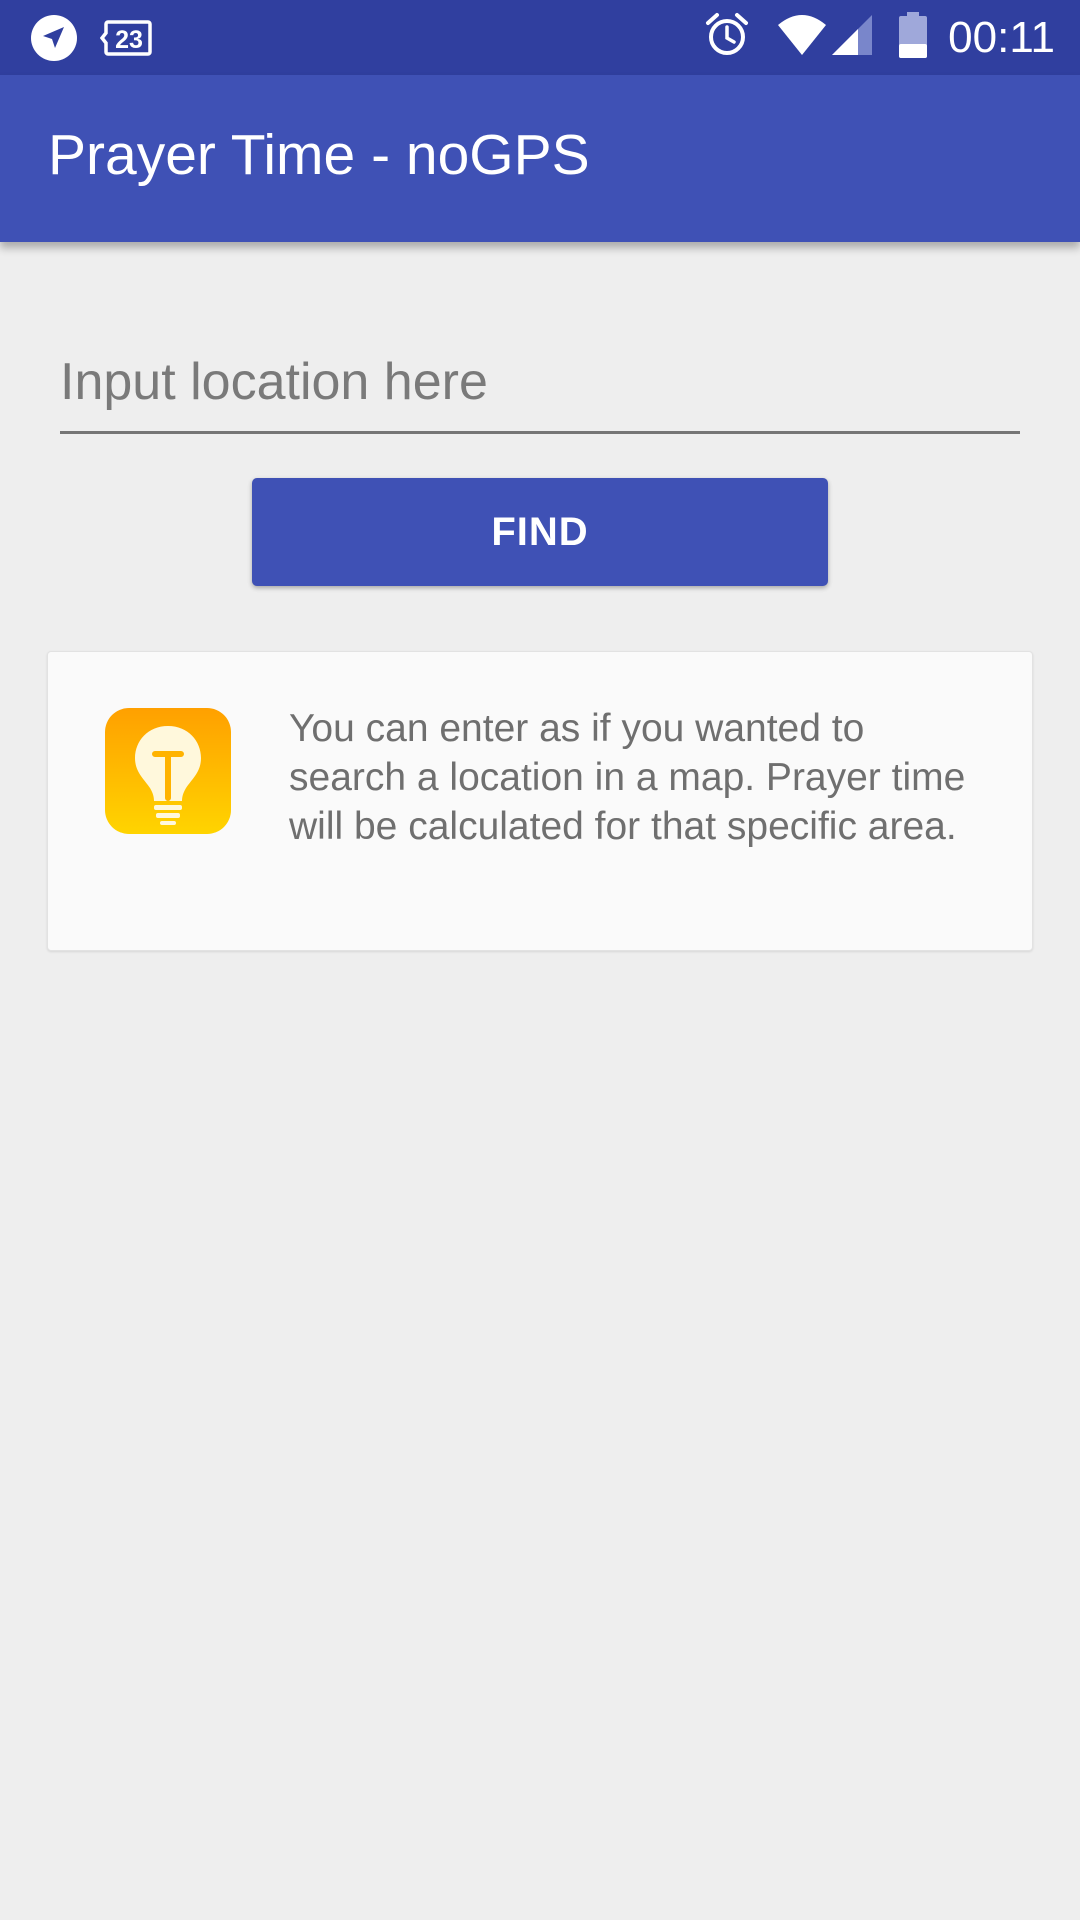 The height and width of the screenshot is (1920, 1080). Describe the element at coordinates (1001, 37) in the screenshot. I see `status-clock: 00:11` at that location.